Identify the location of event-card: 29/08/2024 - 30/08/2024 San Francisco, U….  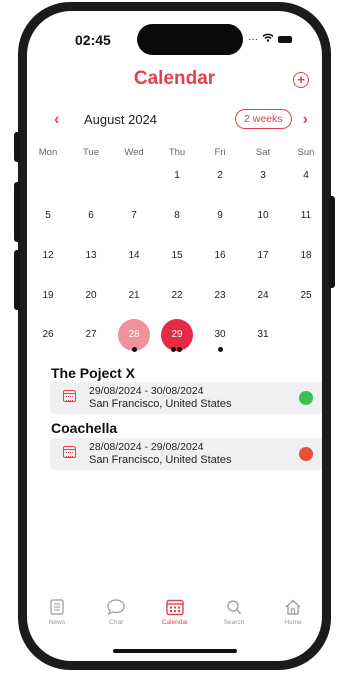
(186, 398).